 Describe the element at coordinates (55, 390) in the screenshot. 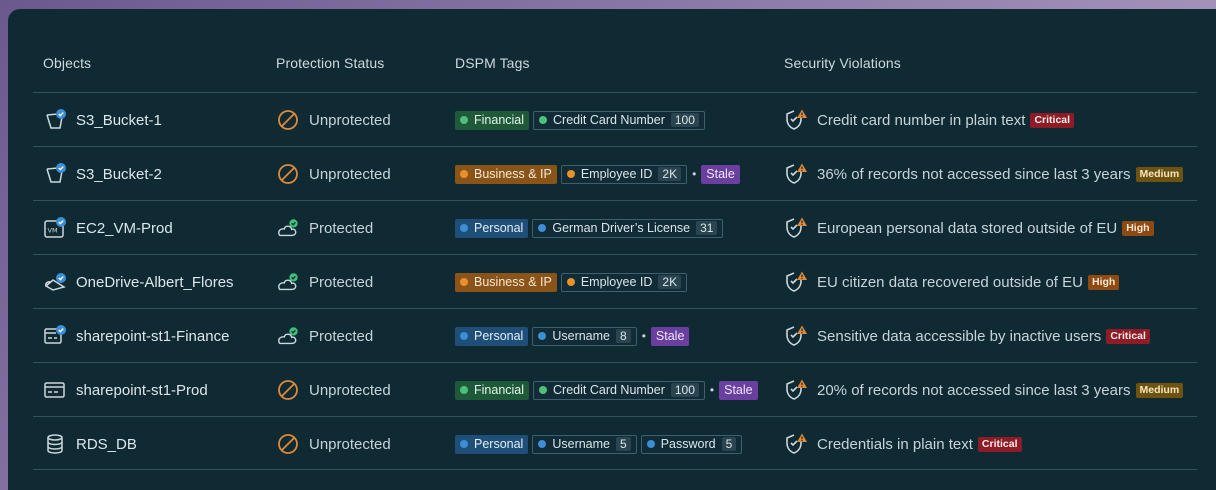

I see `site-icon` at that location.